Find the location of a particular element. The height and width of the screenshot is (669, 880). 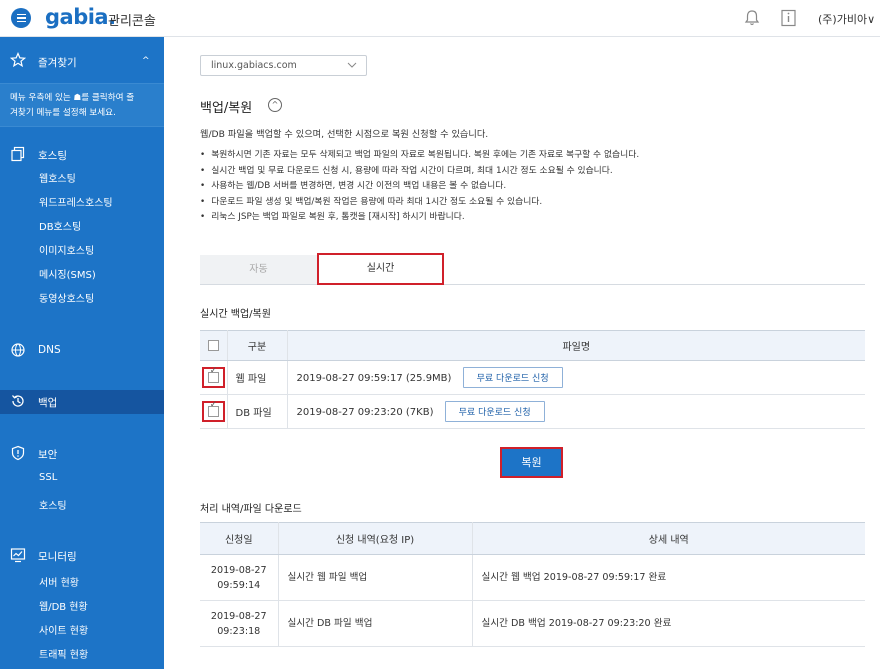

history-detail: 실시간 DB 백업 2019-08-27 09:23:20 완료 is located at coordinates (668, 623).